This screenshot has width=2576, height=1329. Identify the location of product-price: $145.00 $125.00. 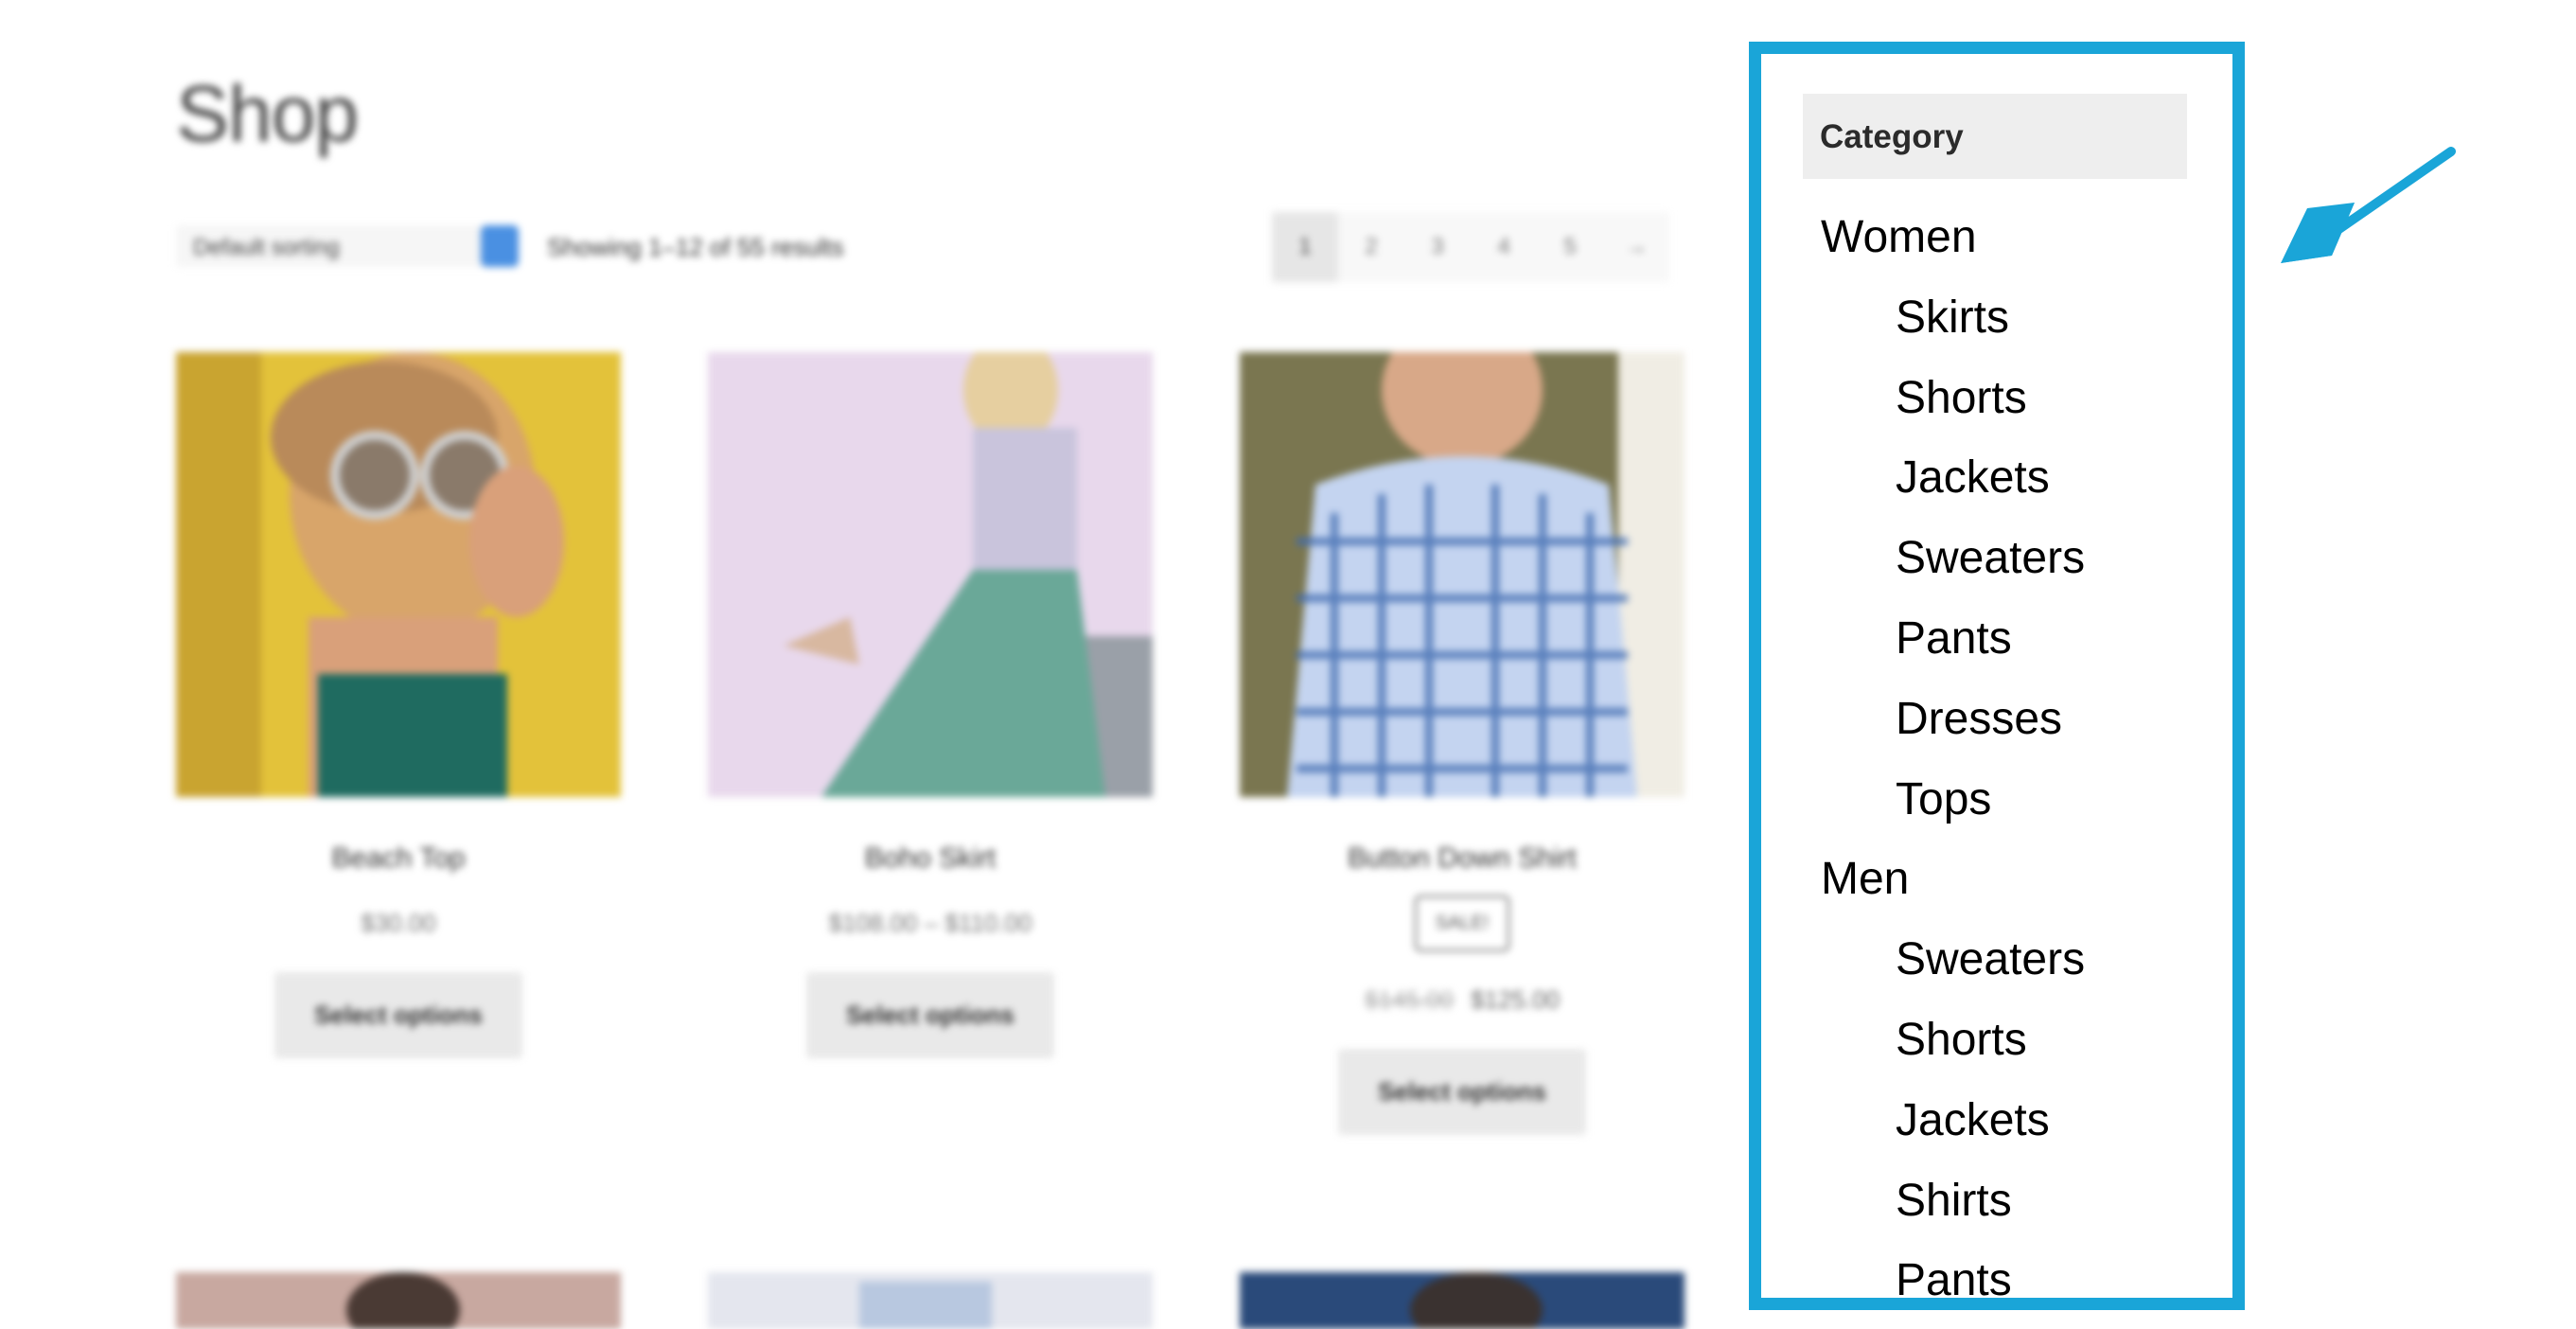
(1462, 1000).